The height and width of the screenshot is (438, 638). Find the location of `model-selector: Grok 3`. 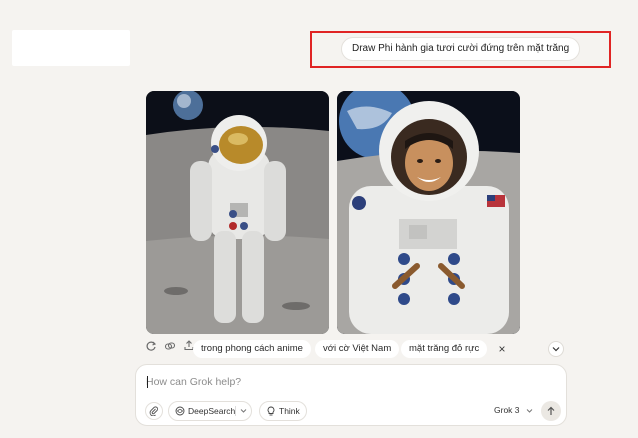

model-selector: Grok 3 is located at coordinates (513, 410).